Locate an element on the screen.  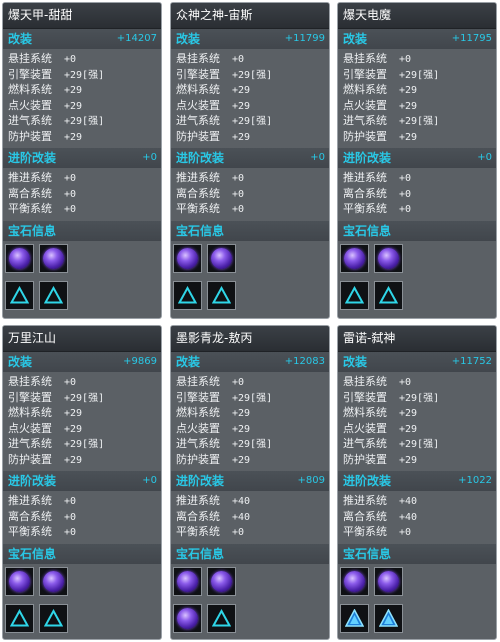
advanced-mod-total-value: +0 is located at coordinates (149, 480).